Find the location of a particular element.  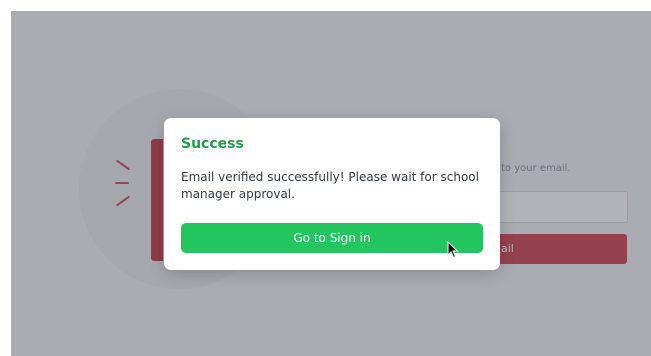

dialog-title: Success is located at coordinates (212, 144).